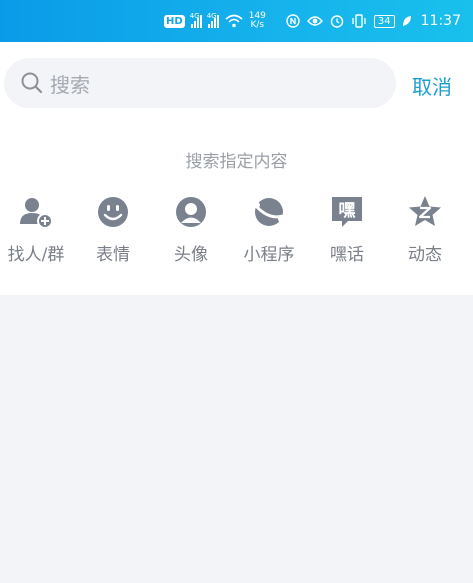 The image size is (473, 583). I want to click on category-label: 动态, so click(425, 255).